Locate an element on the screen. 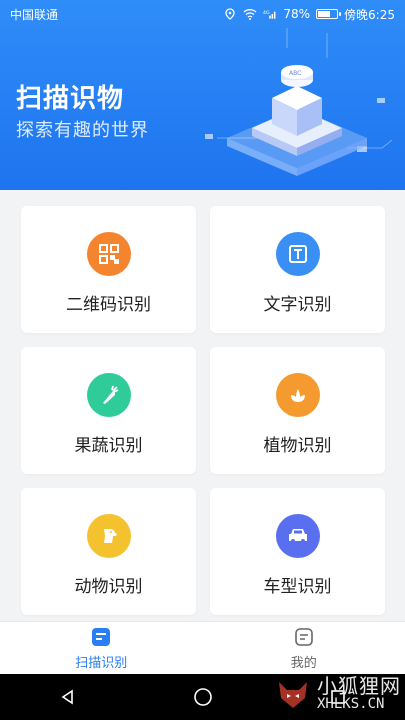 This screenshot has height=720, width=405. status-bar: 中国联通 4G 78% 傍晚6:25 is located at coordinates (202, 14).